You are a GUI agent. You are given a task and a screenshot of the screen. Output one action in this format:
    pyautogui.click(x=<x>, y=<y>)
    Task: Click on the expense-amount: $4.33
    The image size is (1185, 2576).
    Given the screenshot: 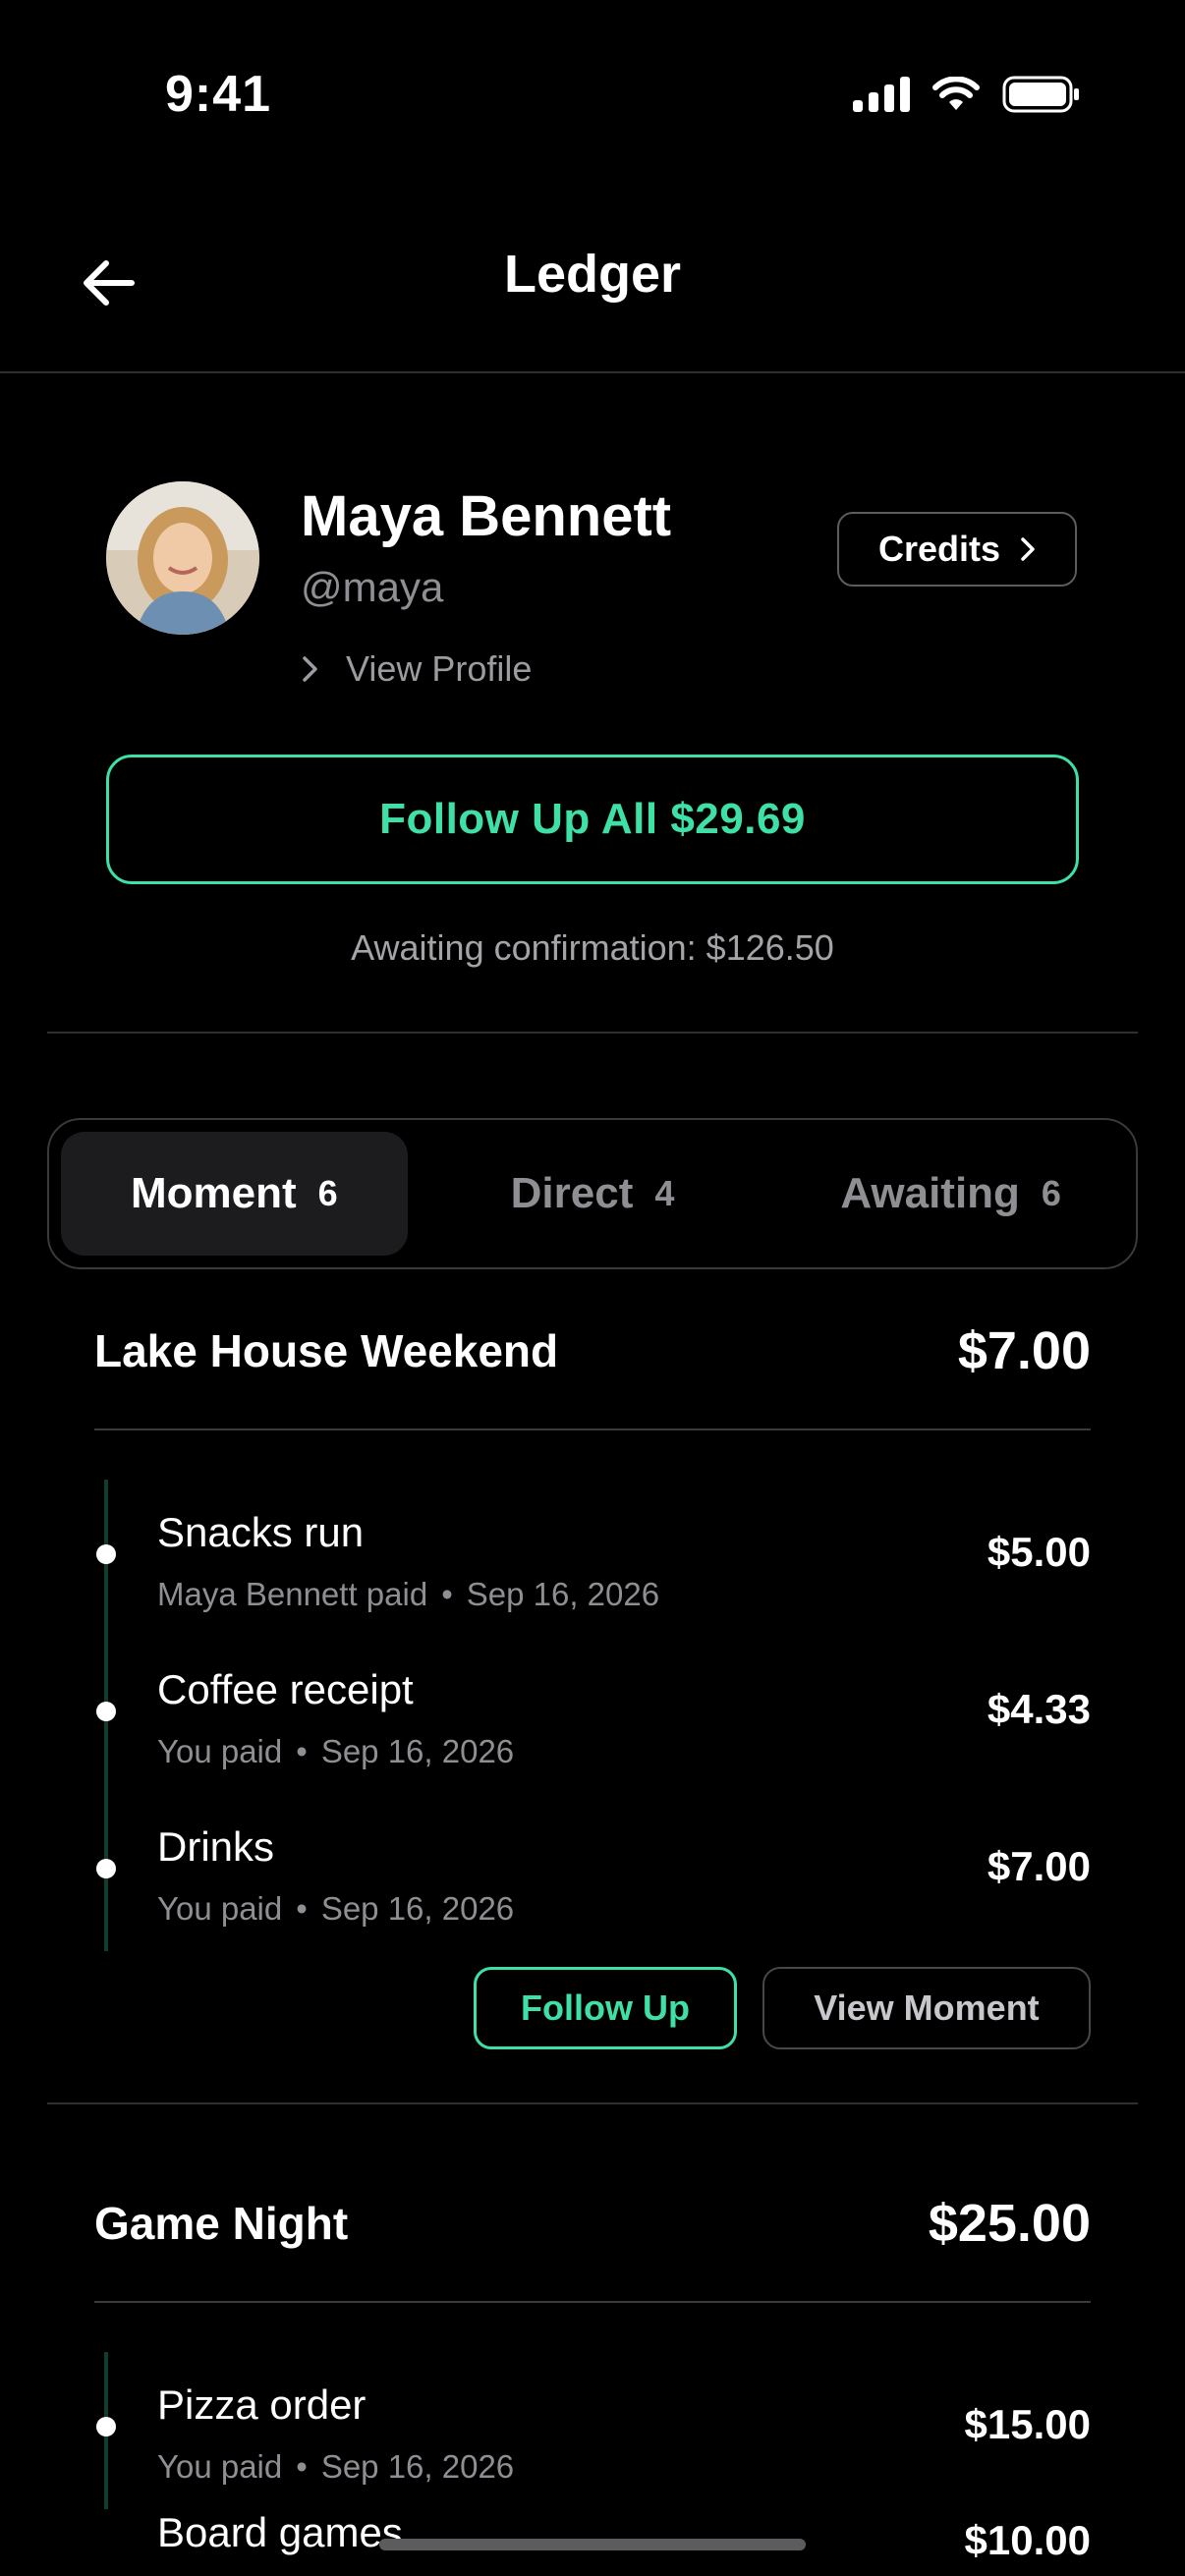 What is the action you would take?
    pyautogui.click(x=1039, y=1709)
    